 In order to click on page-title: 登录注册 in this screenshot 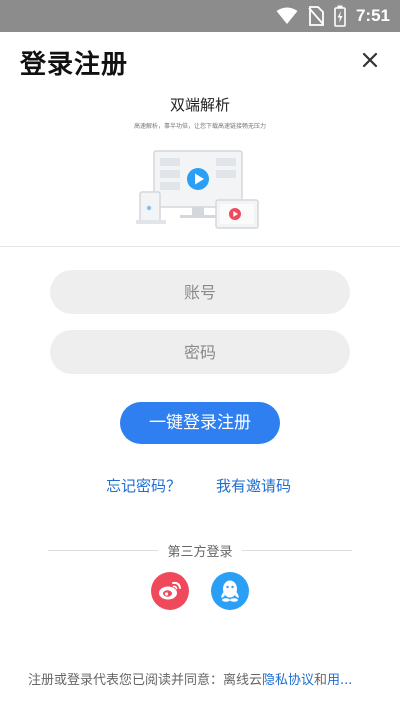, I will do `click(74, 65)`.